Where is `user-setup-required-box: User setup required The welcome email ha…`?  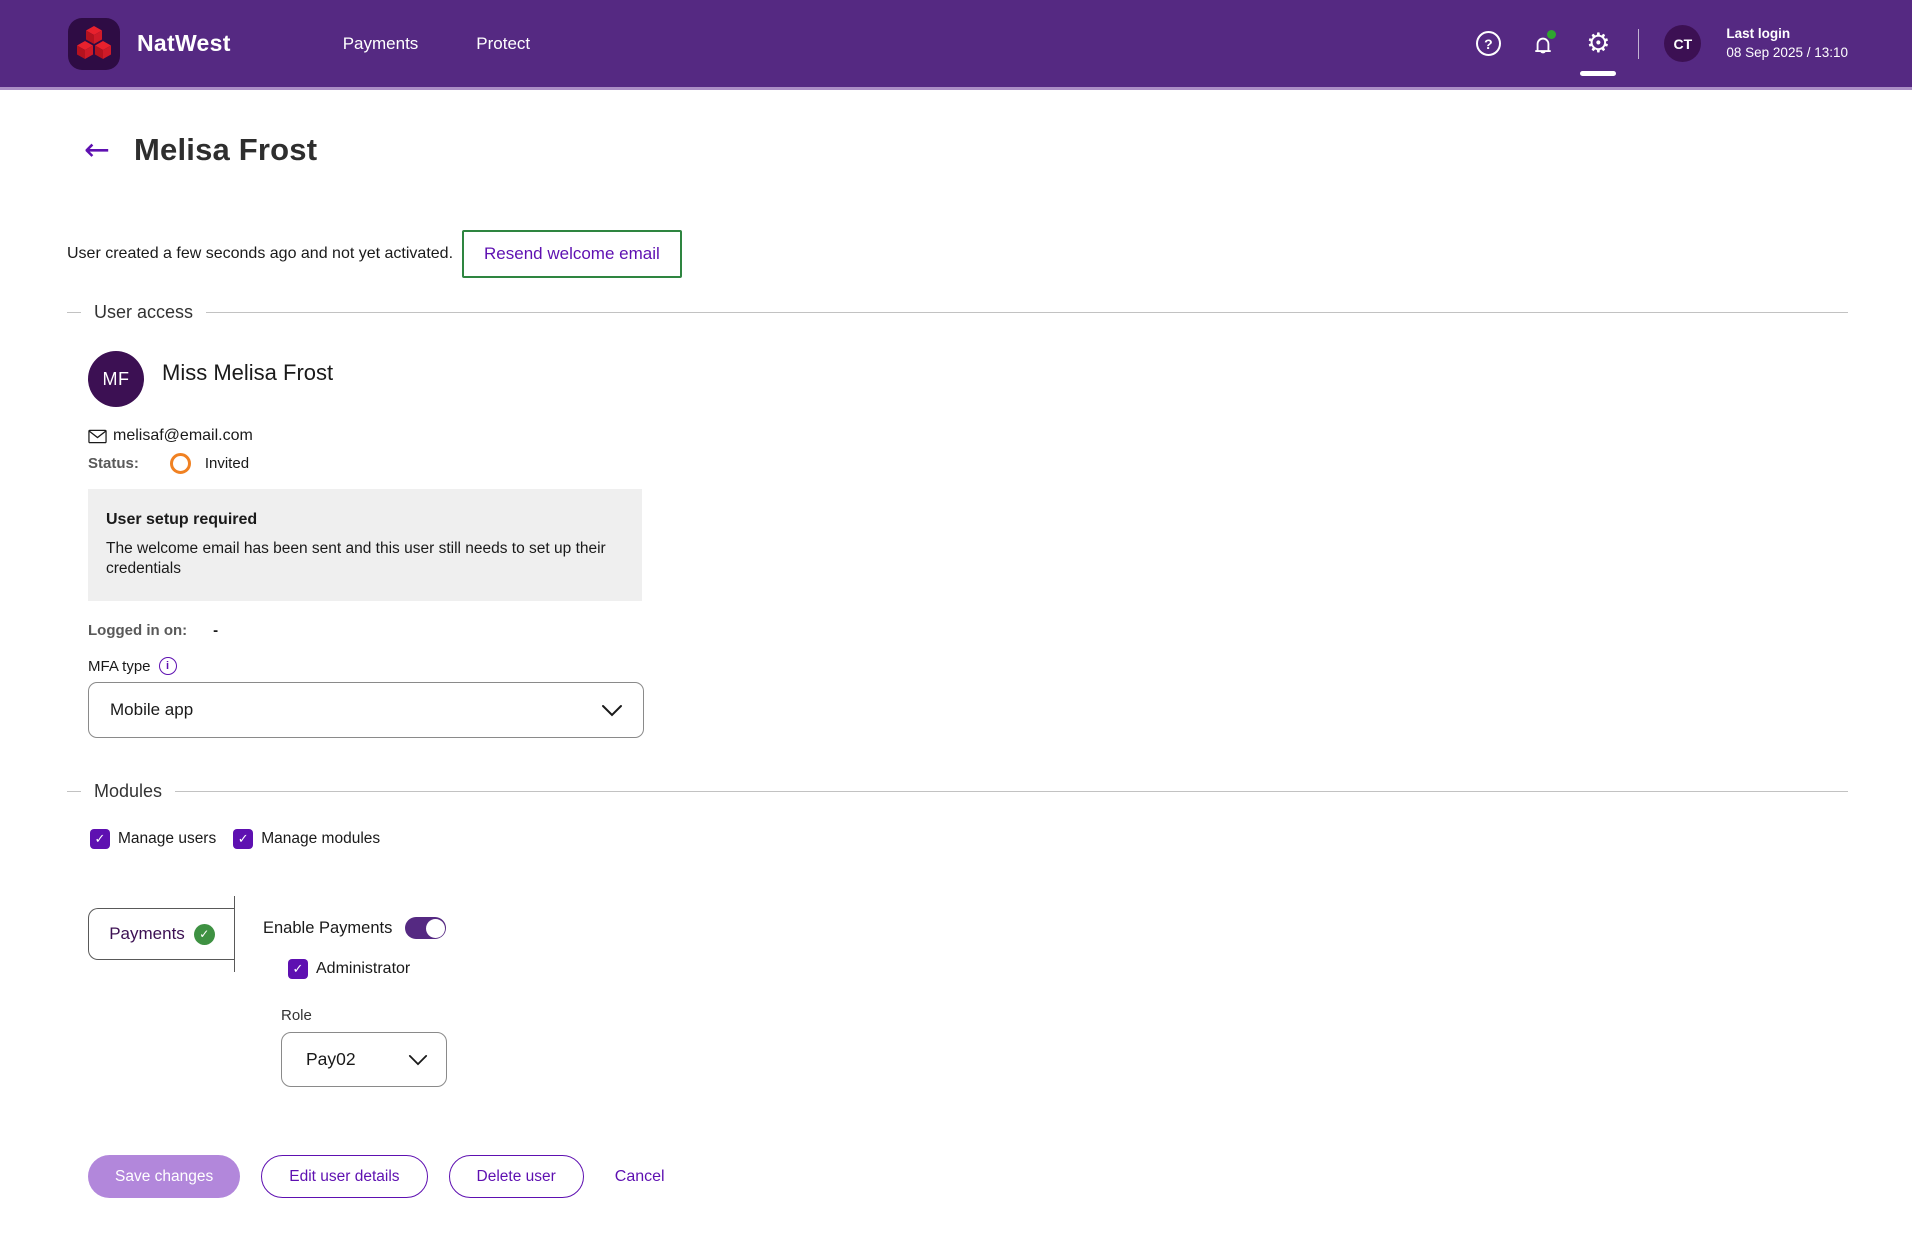 user-setup-required-box: User setup required The welcome email ha… is located at coordinates (365, 545).